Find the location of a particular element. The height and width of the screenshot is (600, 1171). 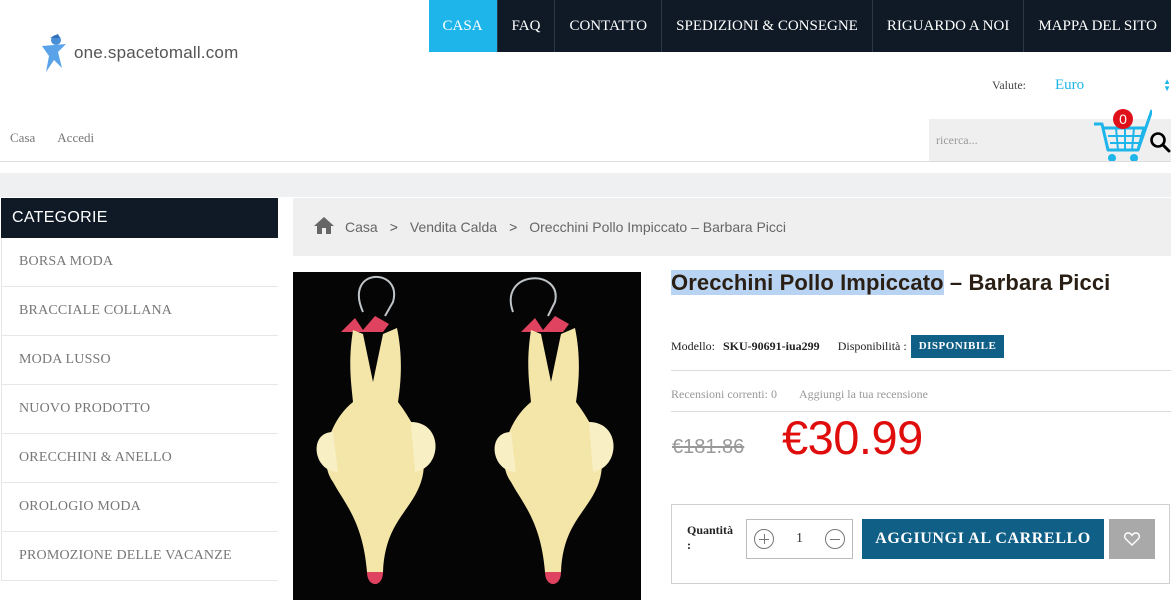

nav-riguardo: RIGUARDO A NOI is located at coordinates (947, 26).